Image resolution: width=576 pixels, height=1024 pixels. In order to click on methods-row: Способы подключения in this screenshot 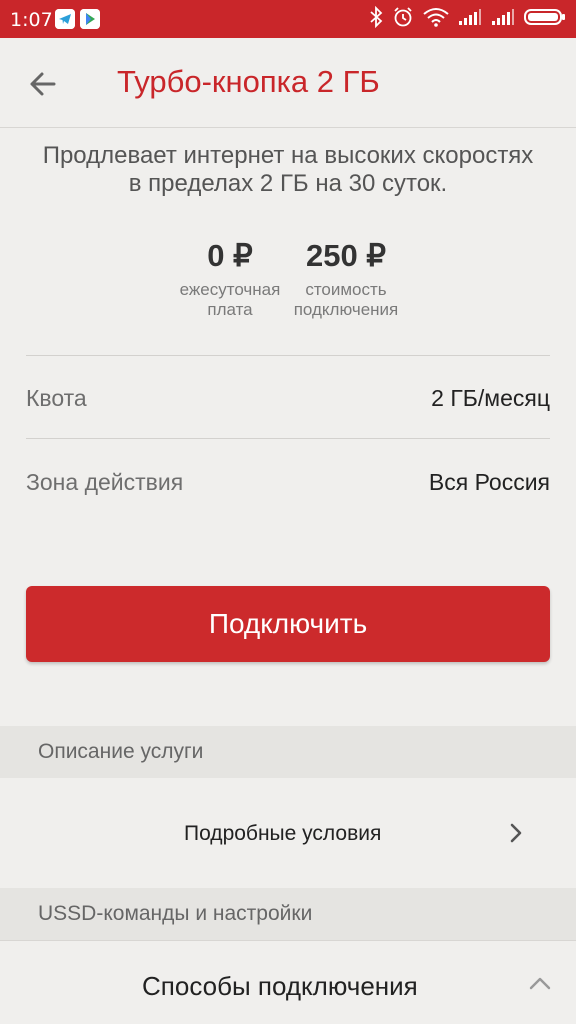, I will do `click(288, 982)`.